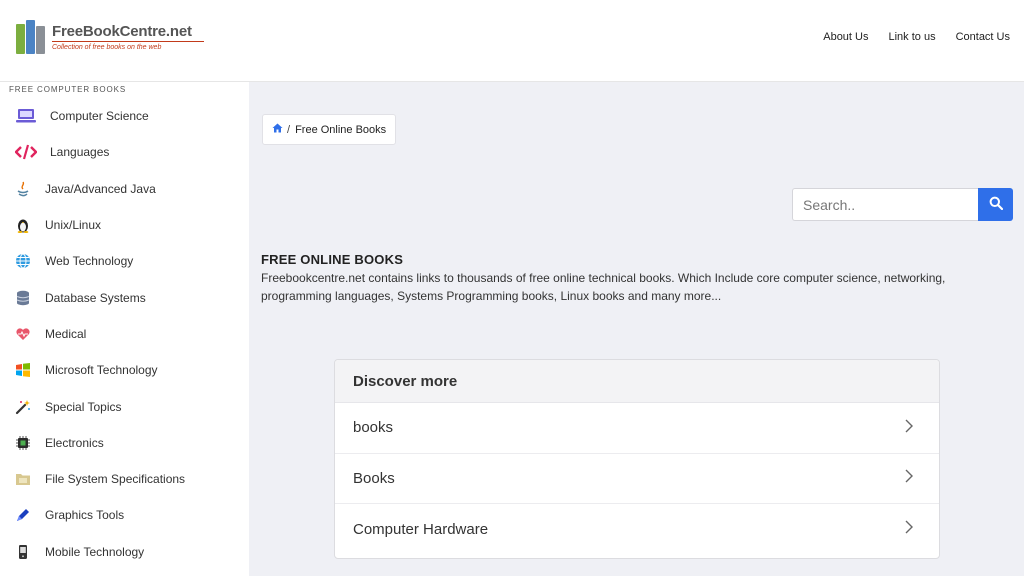  What do you see at coordinates (23, 407) in the screenshot?
I see `magic-wand-icon` at bounding box center [23, 407].